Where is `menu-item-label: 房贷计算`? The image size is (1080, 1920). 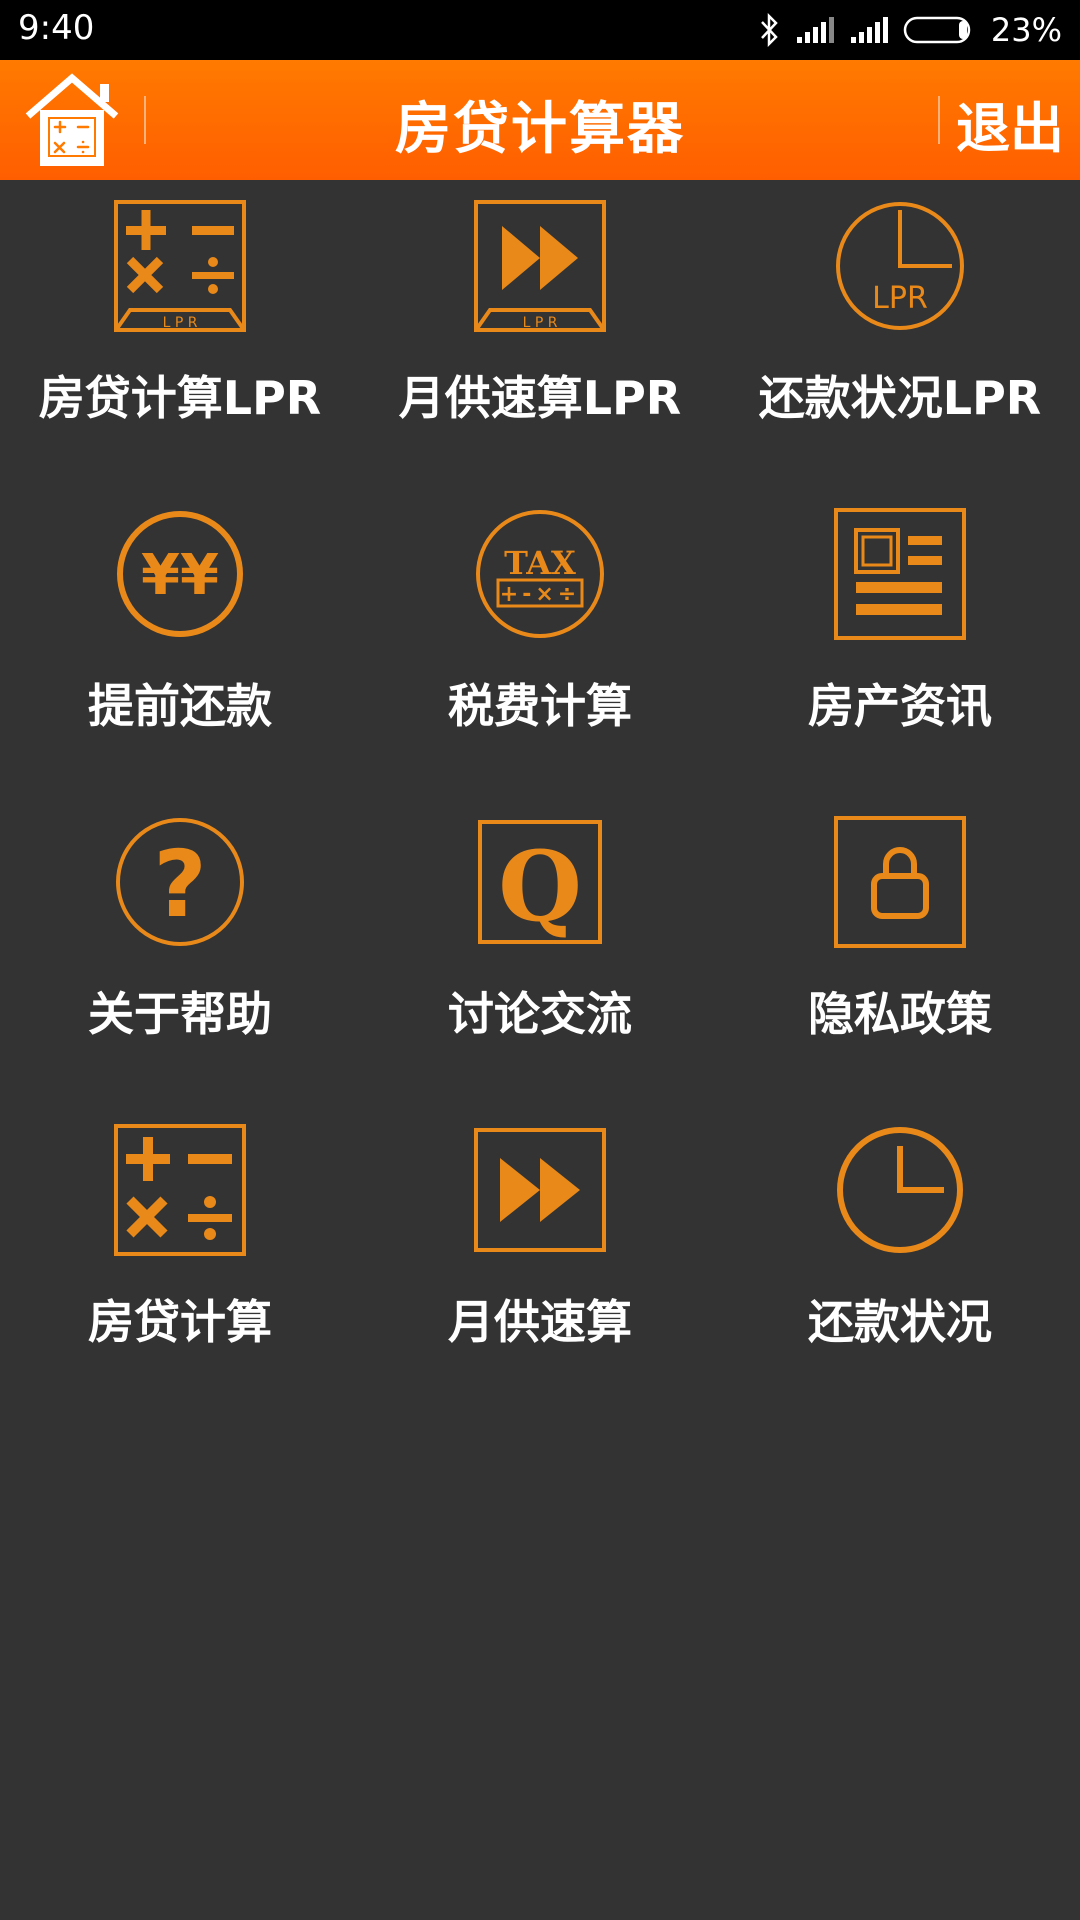
menu-item-label: 房贷计算 is located at coordinates (180, 1322).